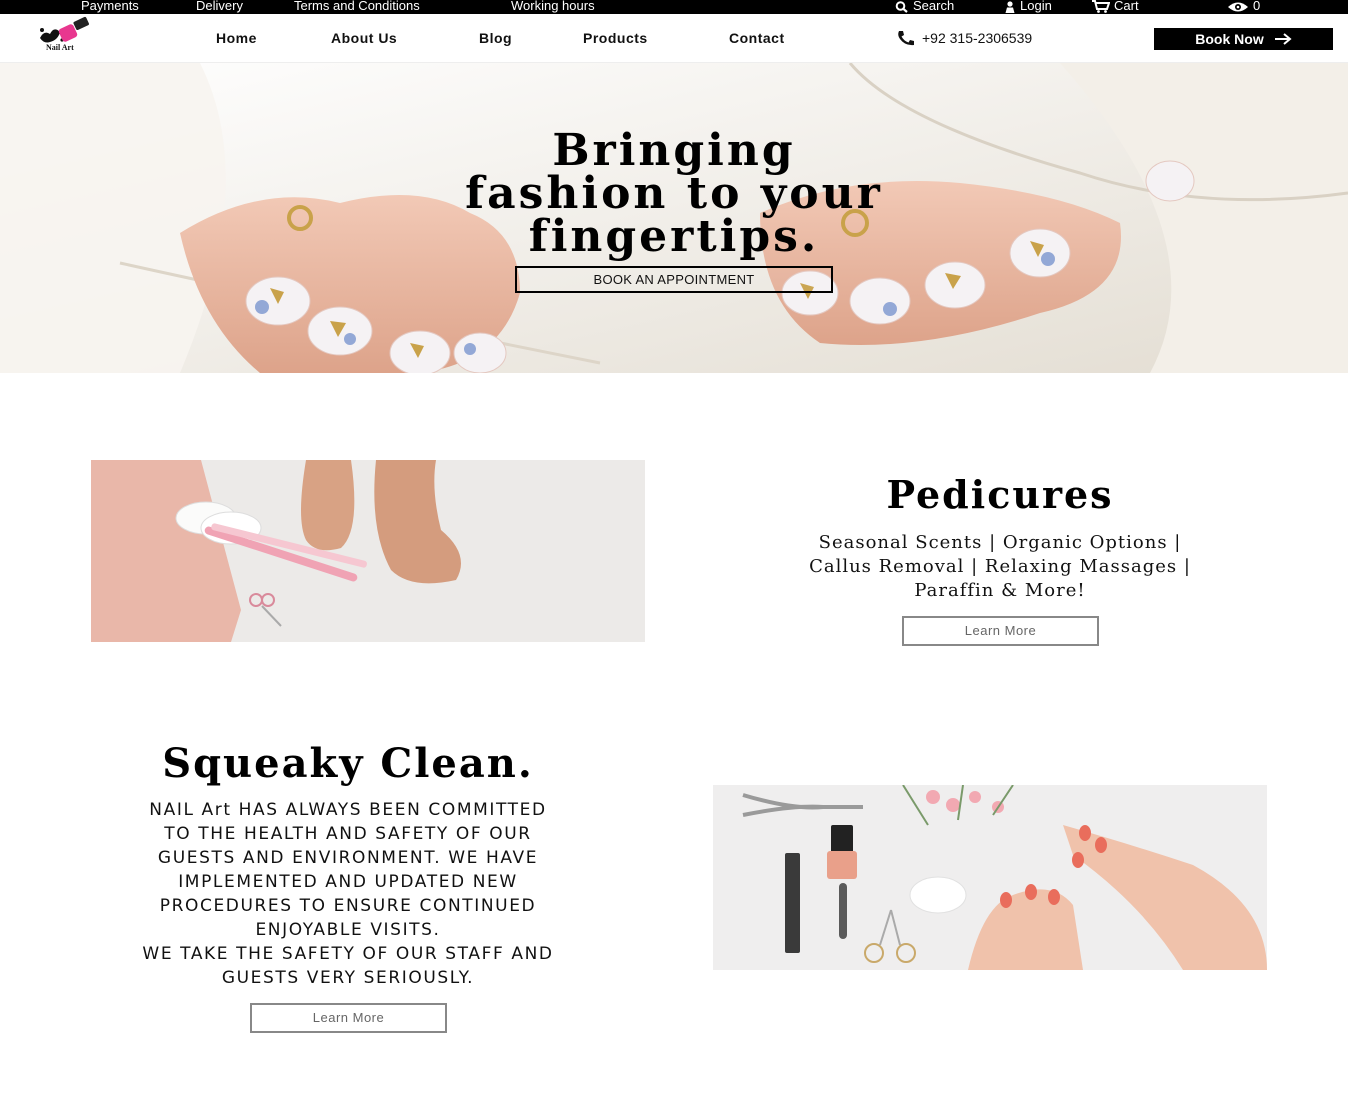 This screenshot has height=1117, width=1348. I want to click on nail-polish-logo-icon: Nail Art, so click(64, 34).